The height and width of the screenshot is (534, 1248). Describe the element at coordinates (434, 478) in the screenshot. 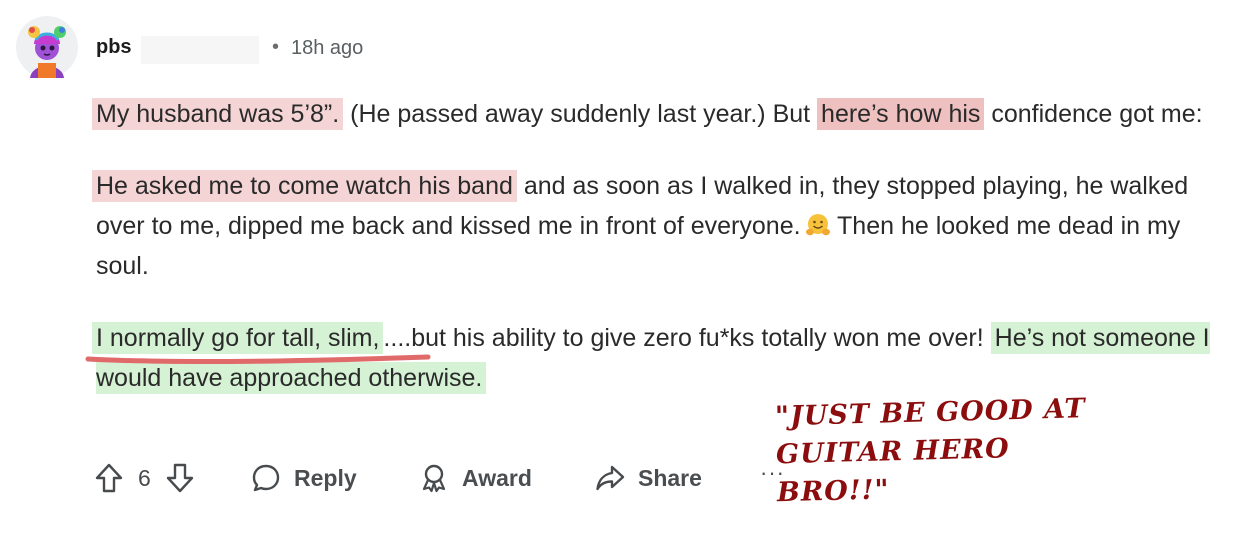

I see `award-icon` at that location.